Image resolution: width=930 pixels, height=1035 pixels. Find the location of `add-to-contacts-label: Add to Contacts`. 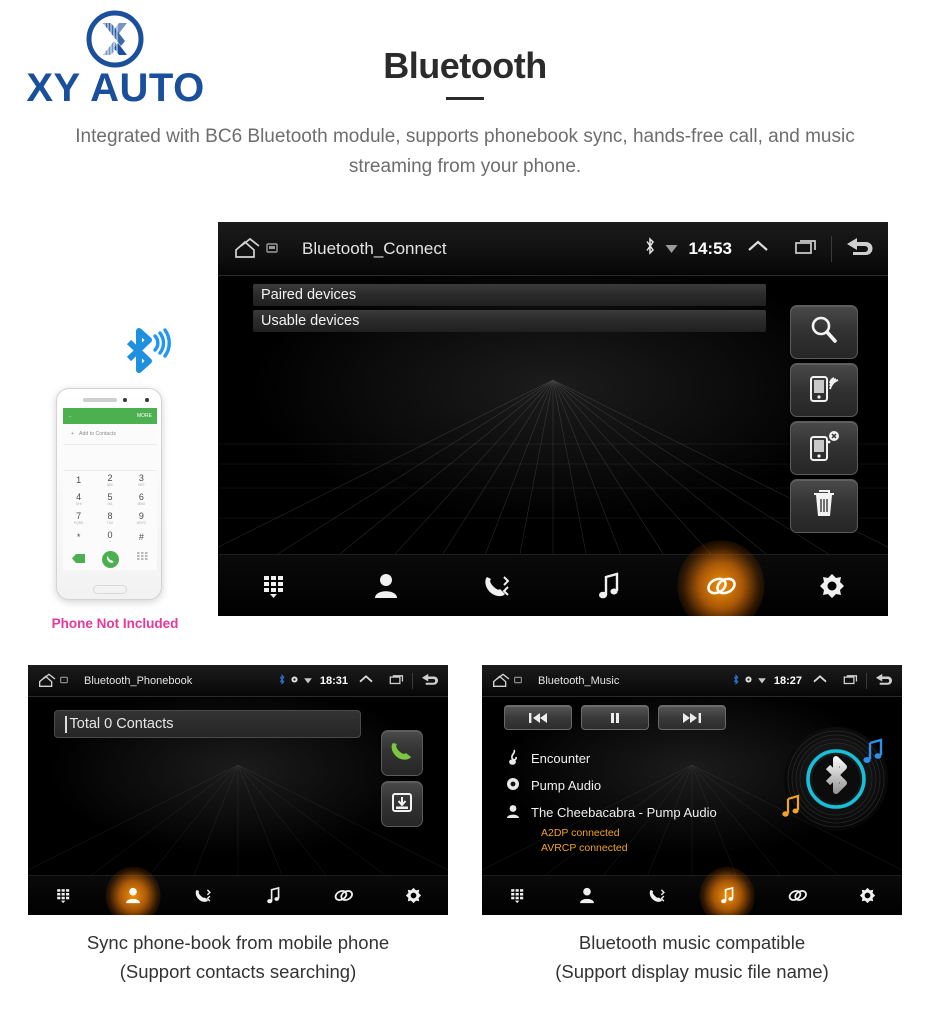

add-to-contacts-label: Add to Contacts is located at coordinates (97, 434).